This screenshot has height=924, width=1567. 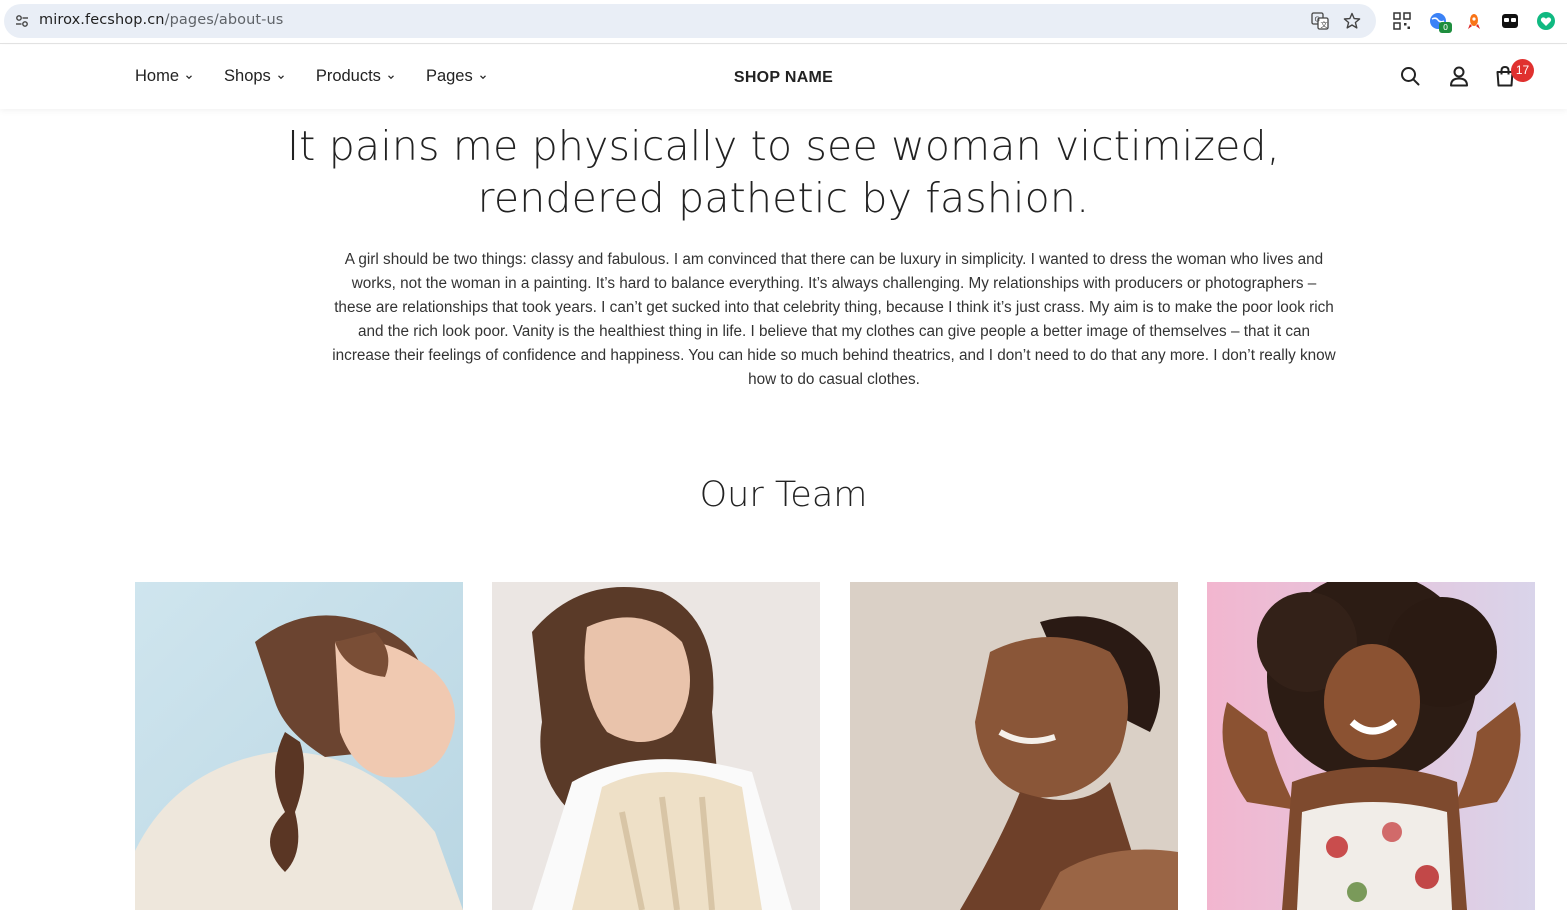 I want to click on browser-toolbar: mirox.fecshop.cn/pages/about-us G 文 0, so click(x=783, y=22).